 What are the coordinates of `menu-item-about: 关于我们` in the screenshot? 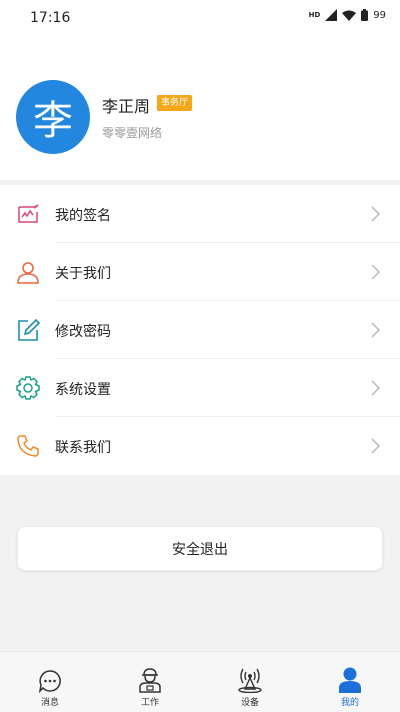 It's located at (200, 272).